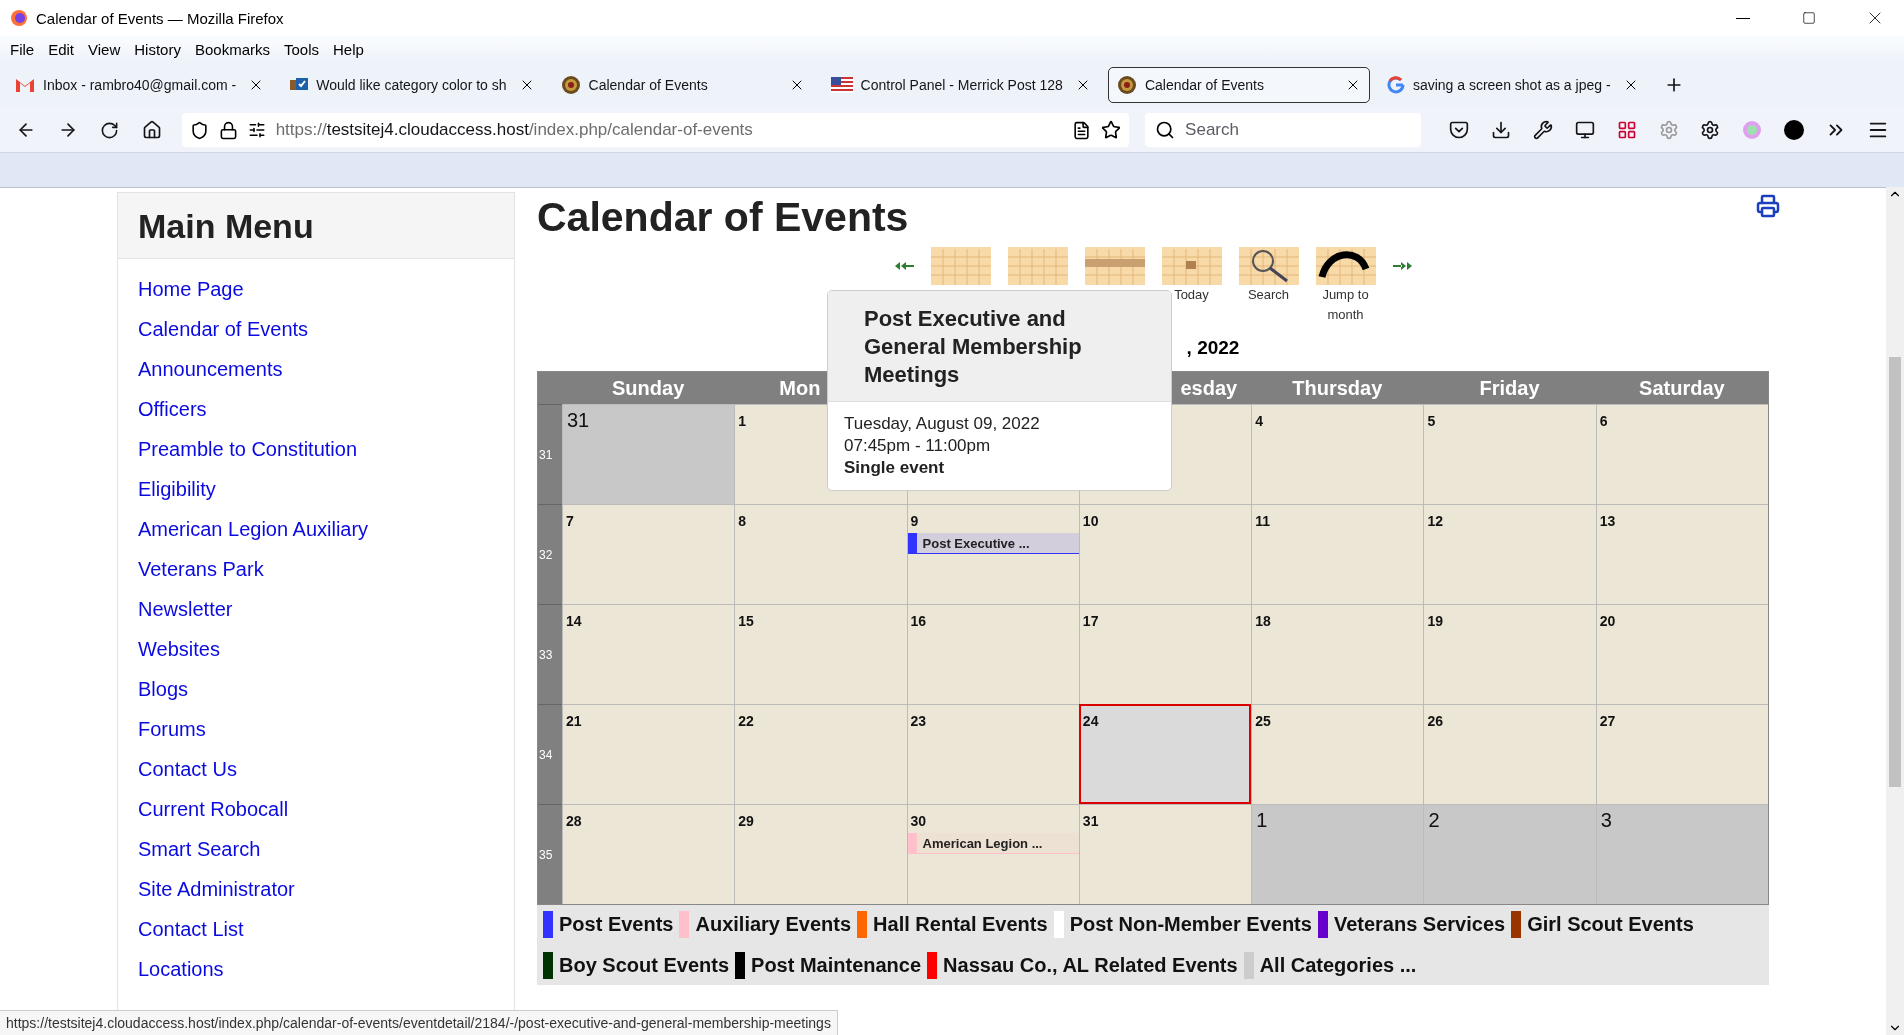  What do you see at coordinates (1459, 130) in the screenshot?
I see `pocket-icon` at bounding box center [1459, 130].